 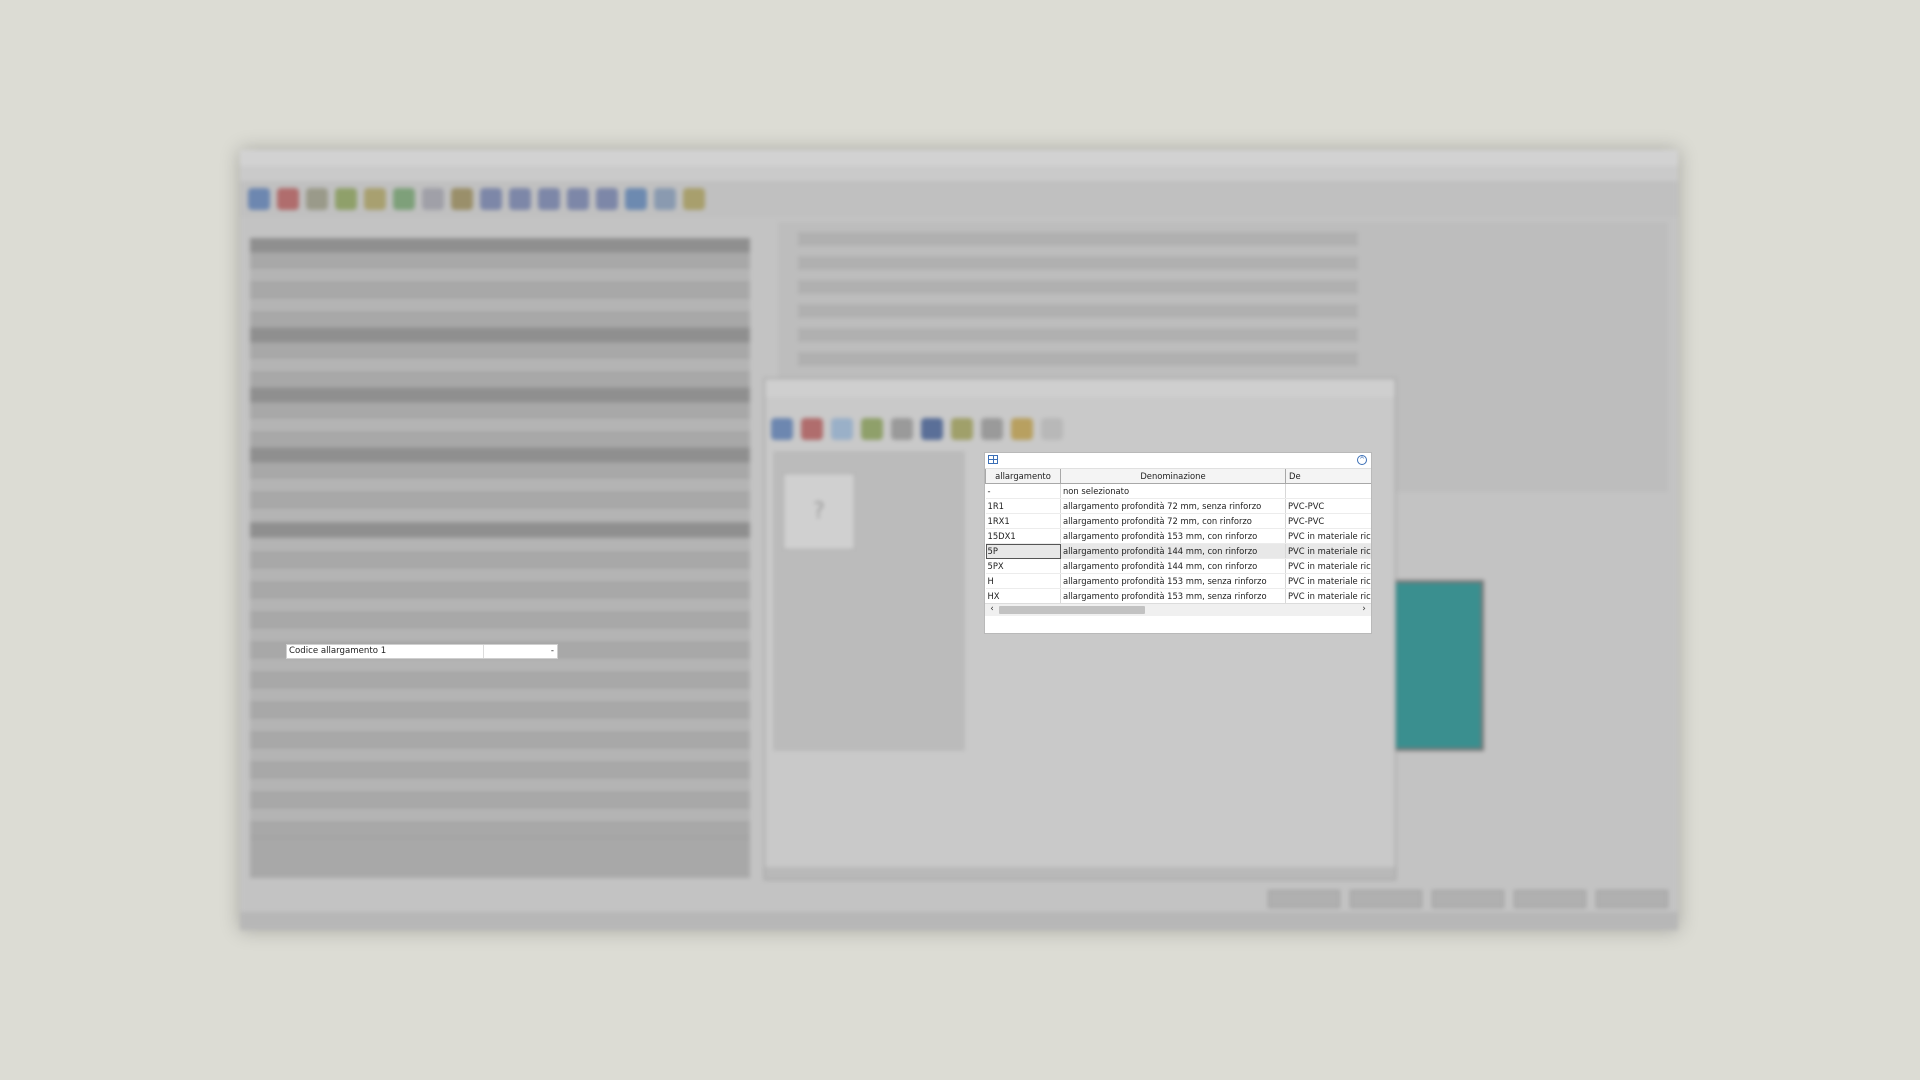 What do you see at coordinates (1362, 460) in the screenshot?
I see `collapse-icon: ^` at bounding box center [1362, 460].